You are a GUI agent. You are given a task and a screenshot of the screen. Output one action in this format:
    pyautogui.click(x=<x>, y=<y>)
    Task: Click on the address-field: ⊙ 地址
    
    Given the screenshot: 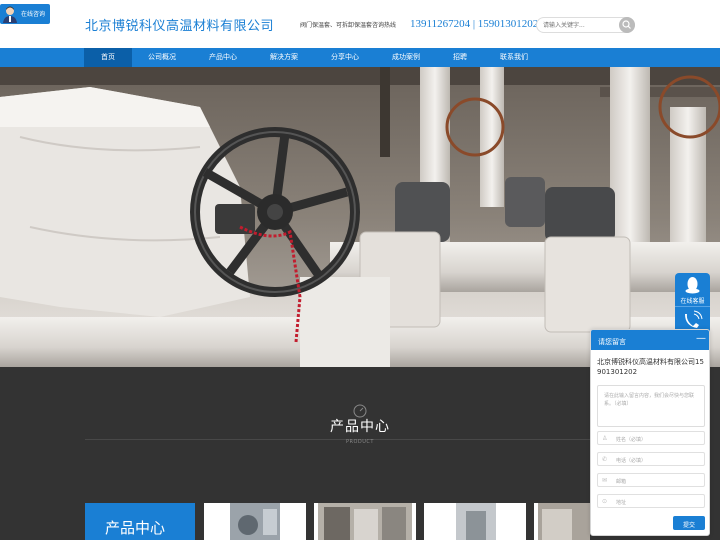 What is the action you would take?
    pyautogui.click(x=651, y=501)
    